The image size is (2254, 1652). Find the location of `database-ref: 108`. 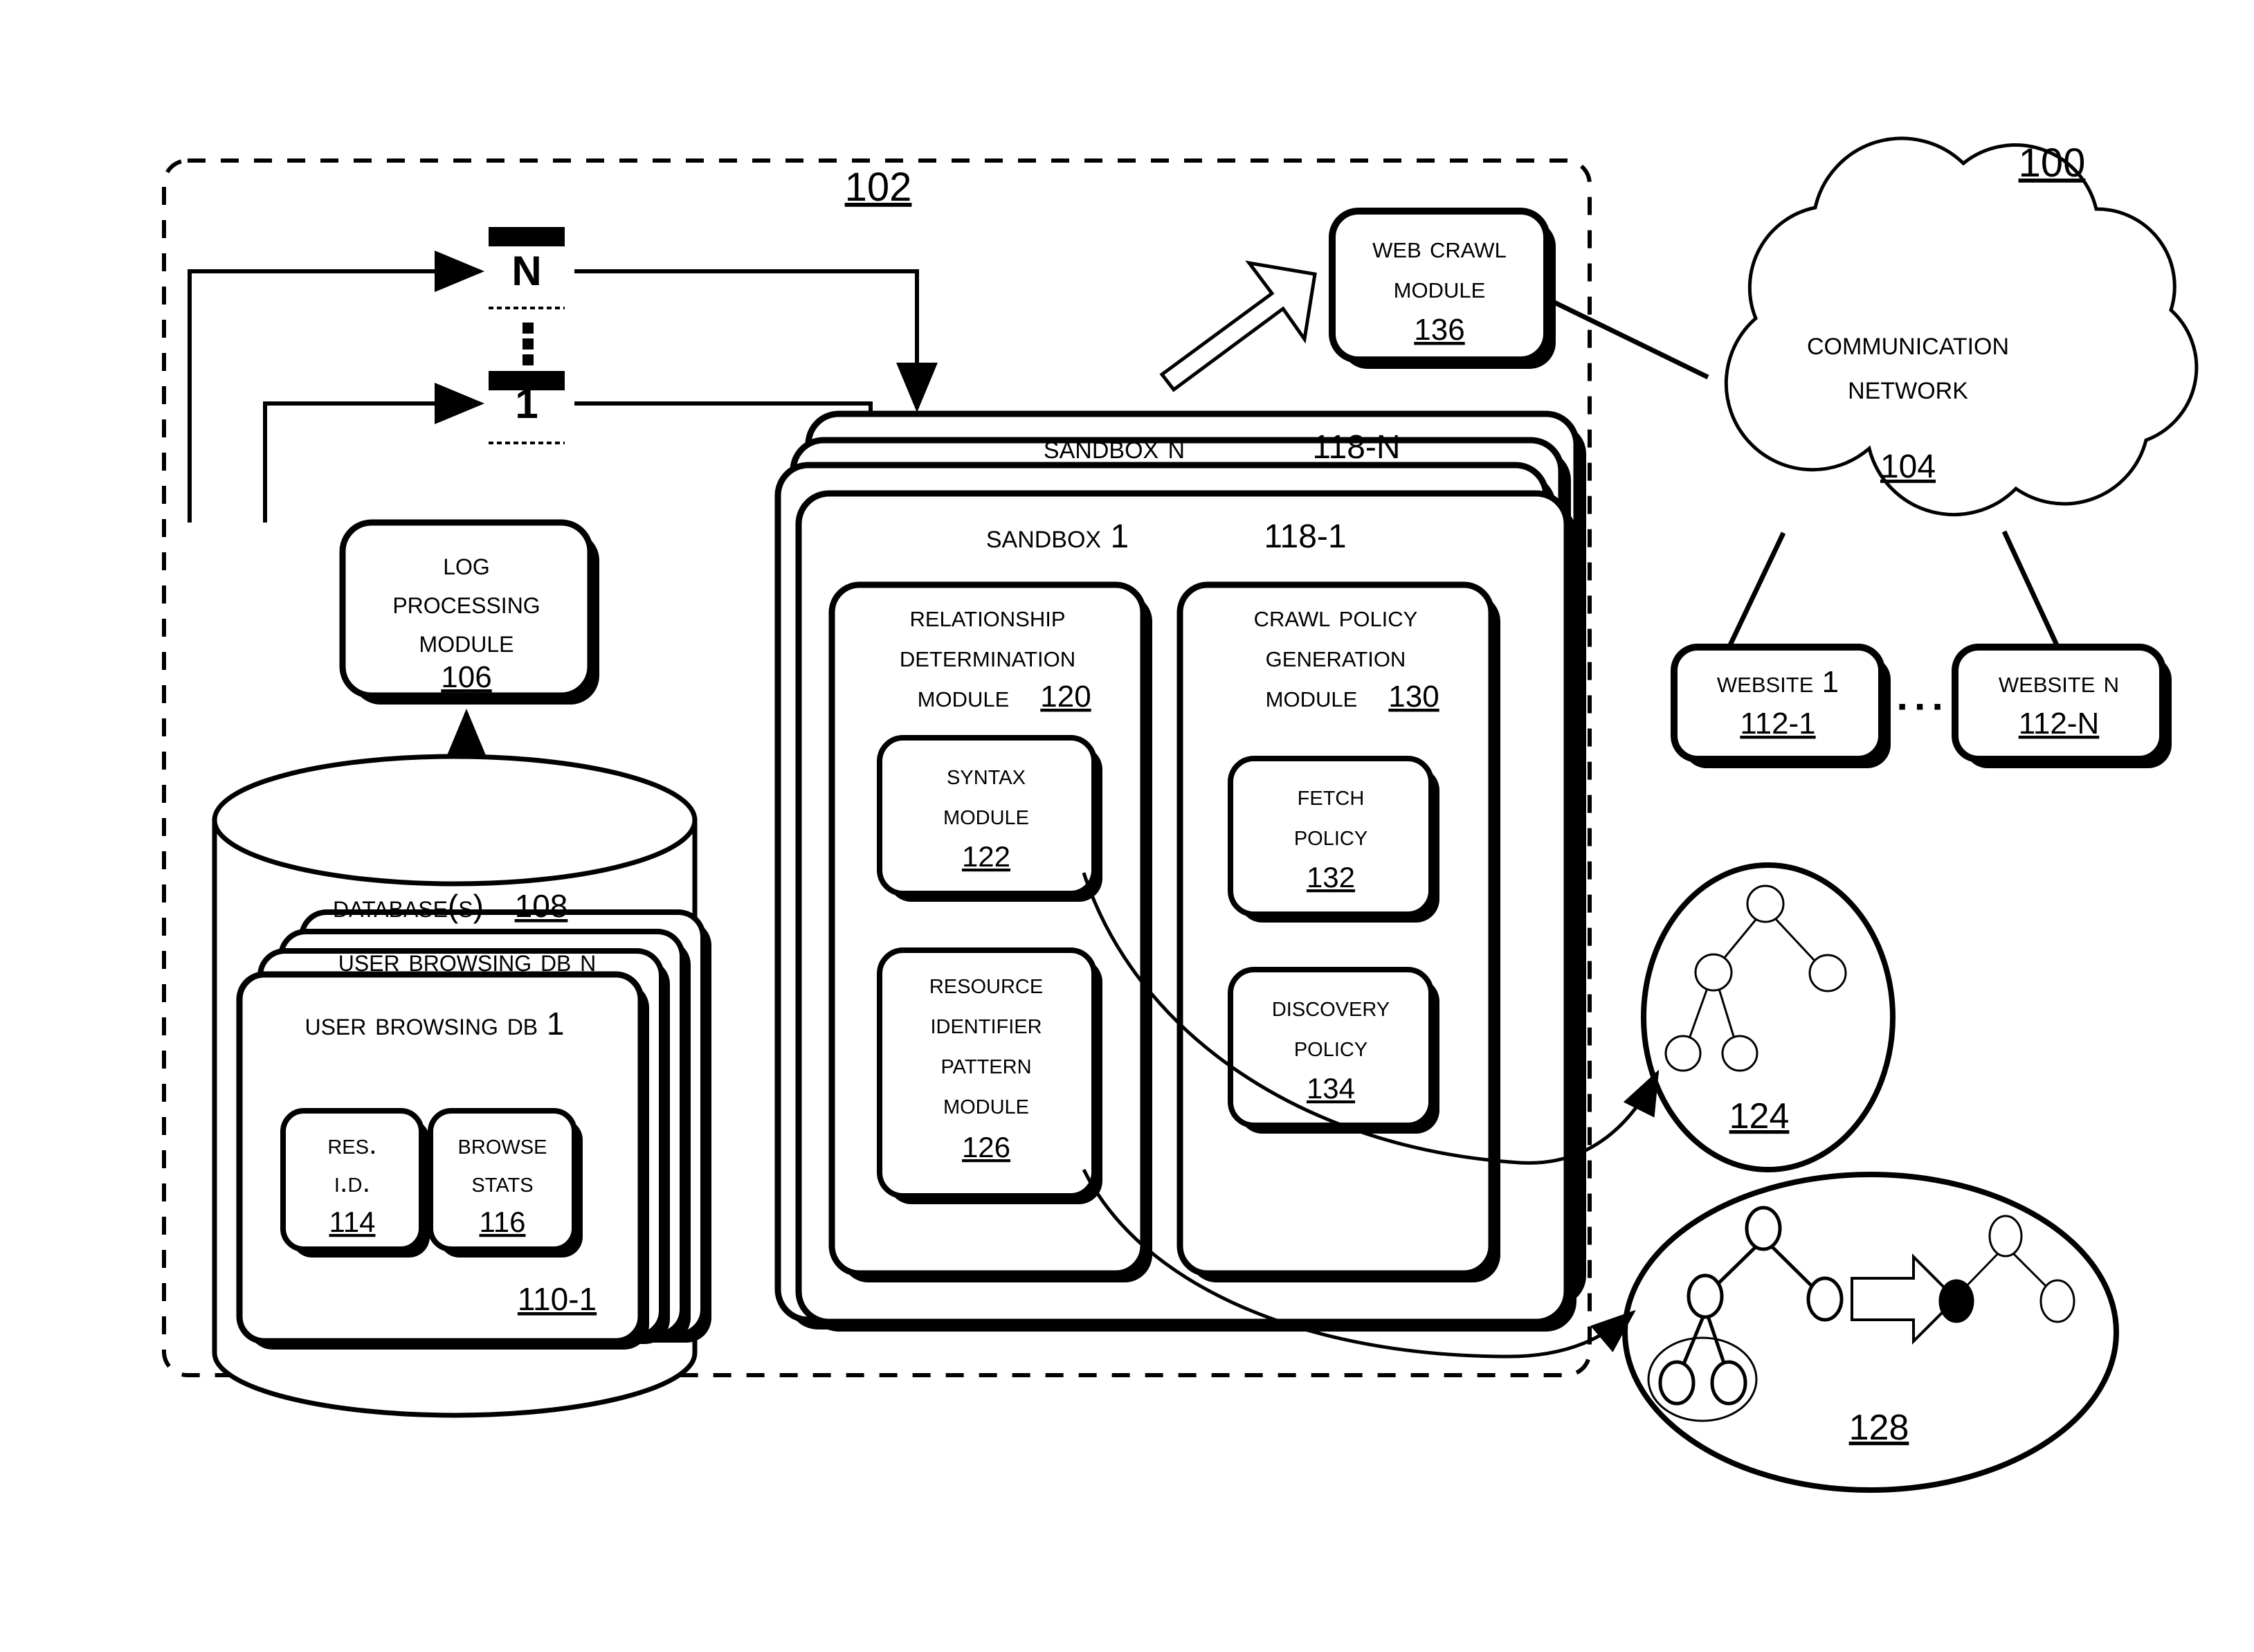

database-ref: 108 is located at coordinates (541, 906).